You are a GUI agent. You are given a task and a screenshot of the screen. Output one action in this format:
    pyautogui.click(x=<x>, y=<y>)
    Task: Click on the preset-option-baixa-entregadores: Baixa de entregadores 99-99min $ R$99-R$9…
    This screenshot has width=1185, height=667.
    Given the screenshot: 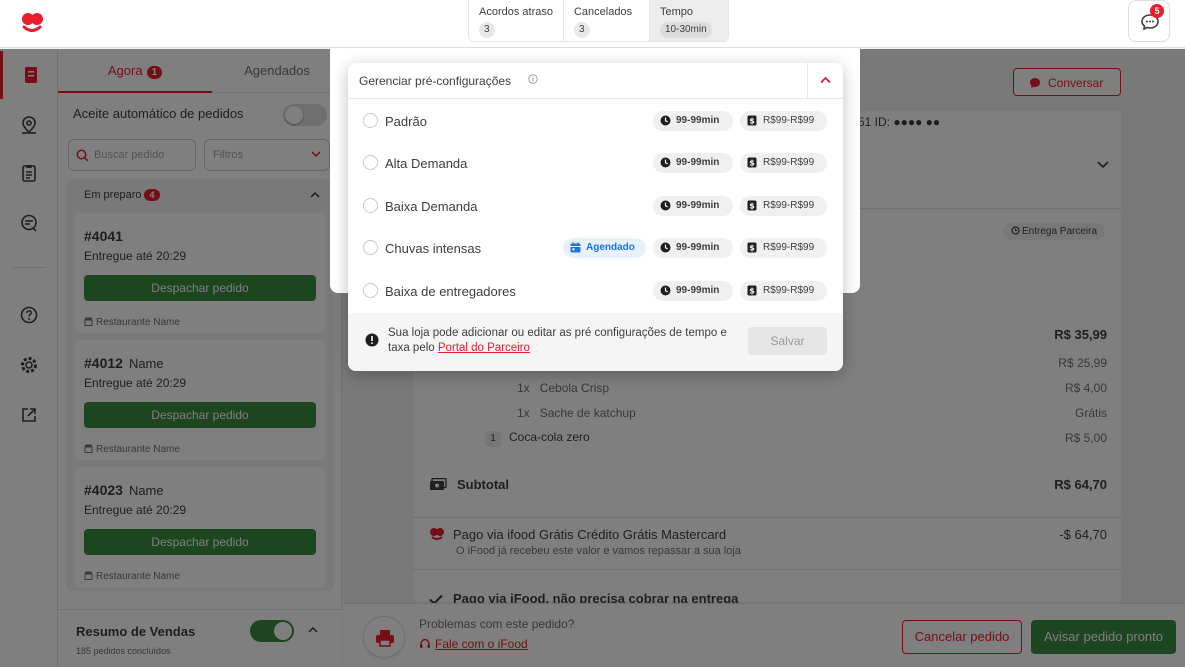 What is the action you would take?
    pyautogui.click(x=595, y=291)
    